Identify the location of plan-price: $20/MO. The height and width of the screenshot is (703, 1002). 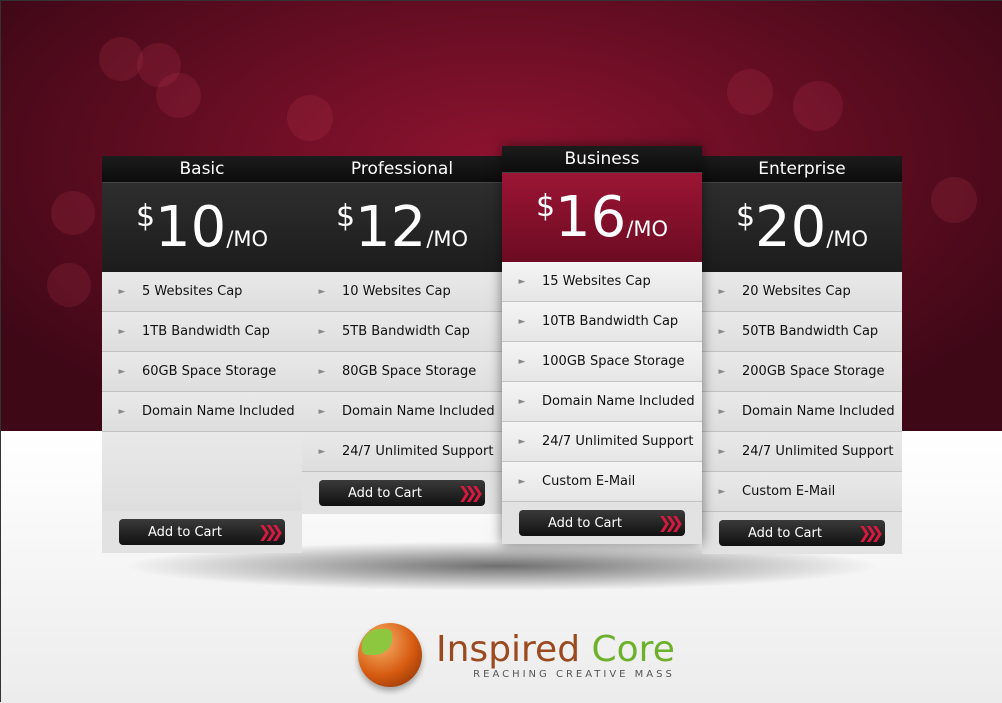
(802, 227).